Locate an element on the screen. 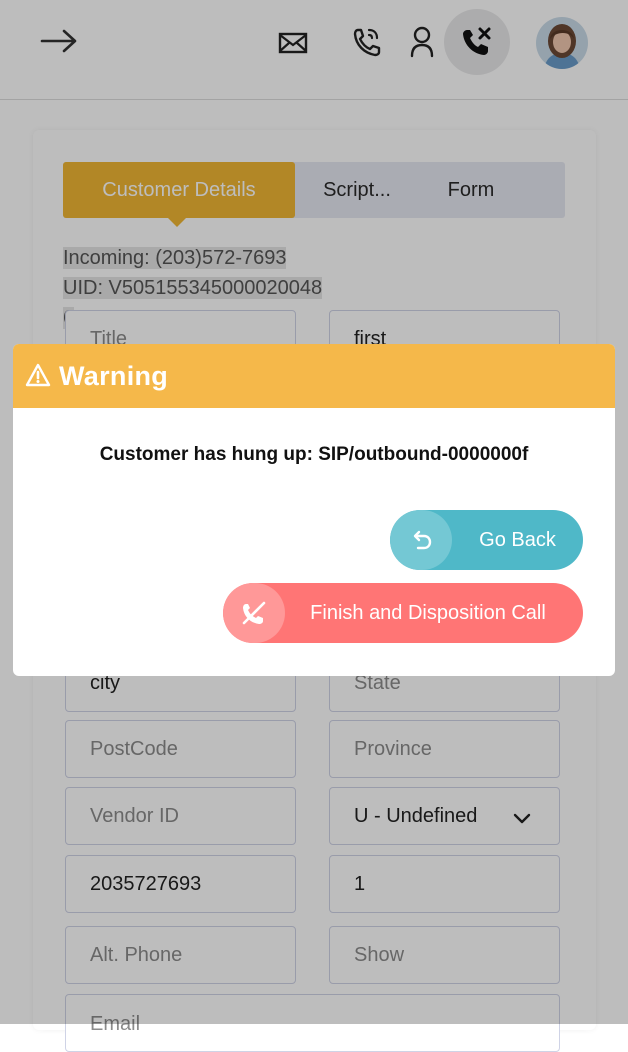 This screenshot has width=628, height=1052. finish-disposition-button: Finish and Disposition Call is located at coordinates (403, 613).